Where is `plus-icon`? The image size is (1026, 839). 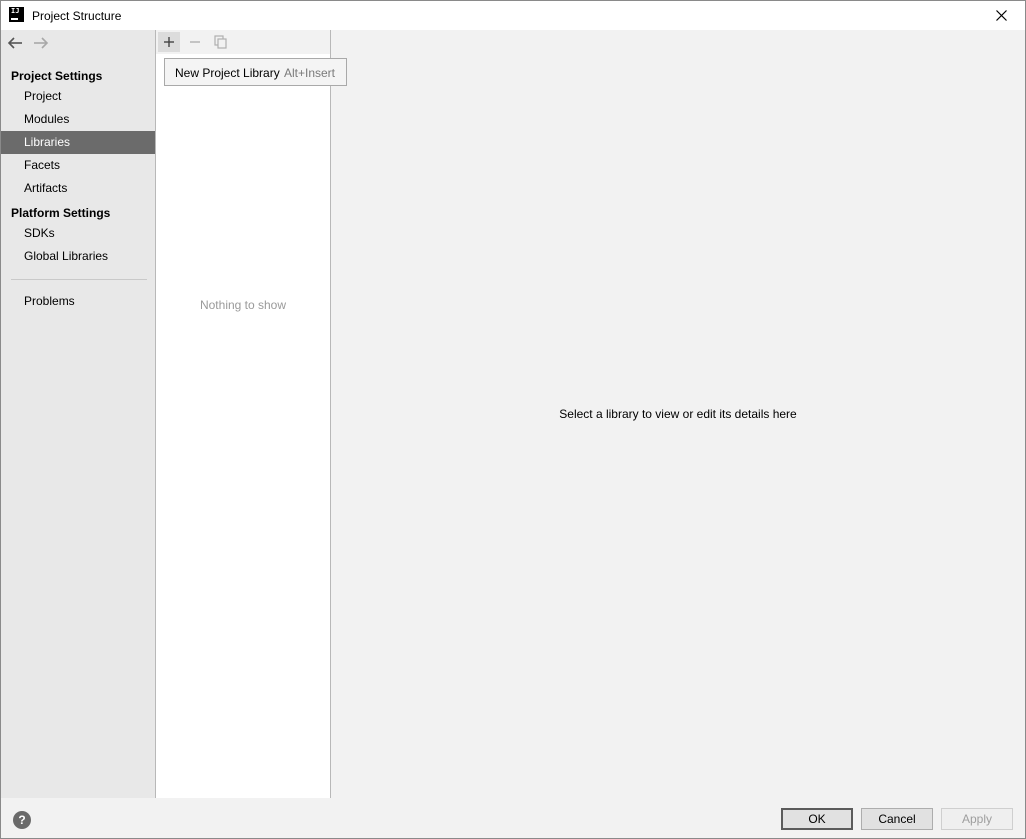
plus-icon is located at coordinates (169, 42).